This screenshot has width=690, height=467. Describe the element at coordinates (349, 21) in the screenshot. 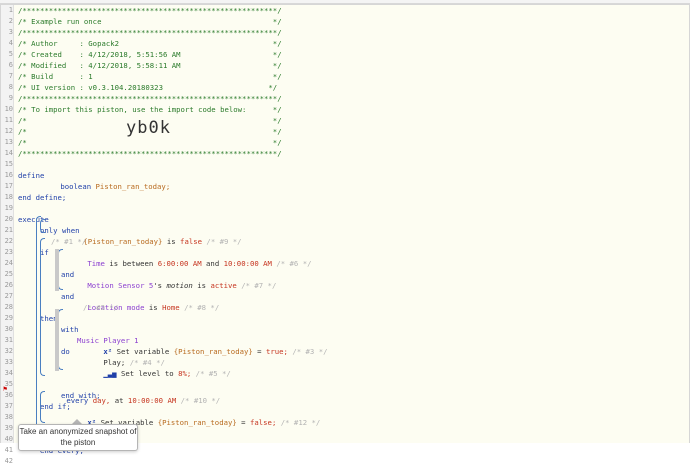

I see `code-line: 2 /* Example run once */` at that location.